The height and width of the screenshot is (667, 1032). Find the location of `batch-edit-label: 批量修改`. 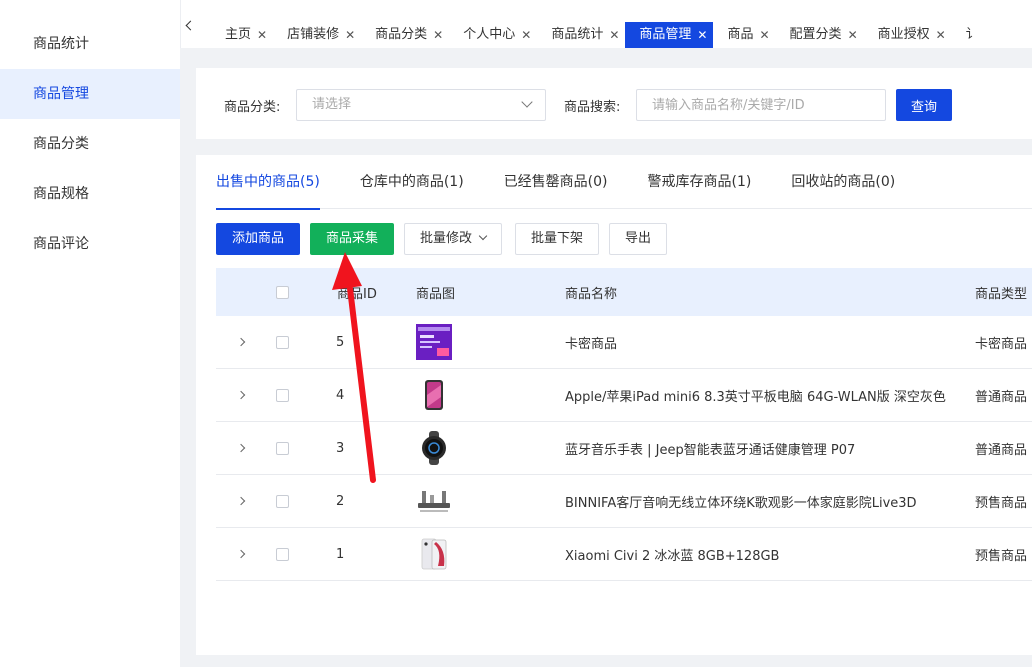

batch-edit-label: 批量修改 is located at coordinates (446, 238).